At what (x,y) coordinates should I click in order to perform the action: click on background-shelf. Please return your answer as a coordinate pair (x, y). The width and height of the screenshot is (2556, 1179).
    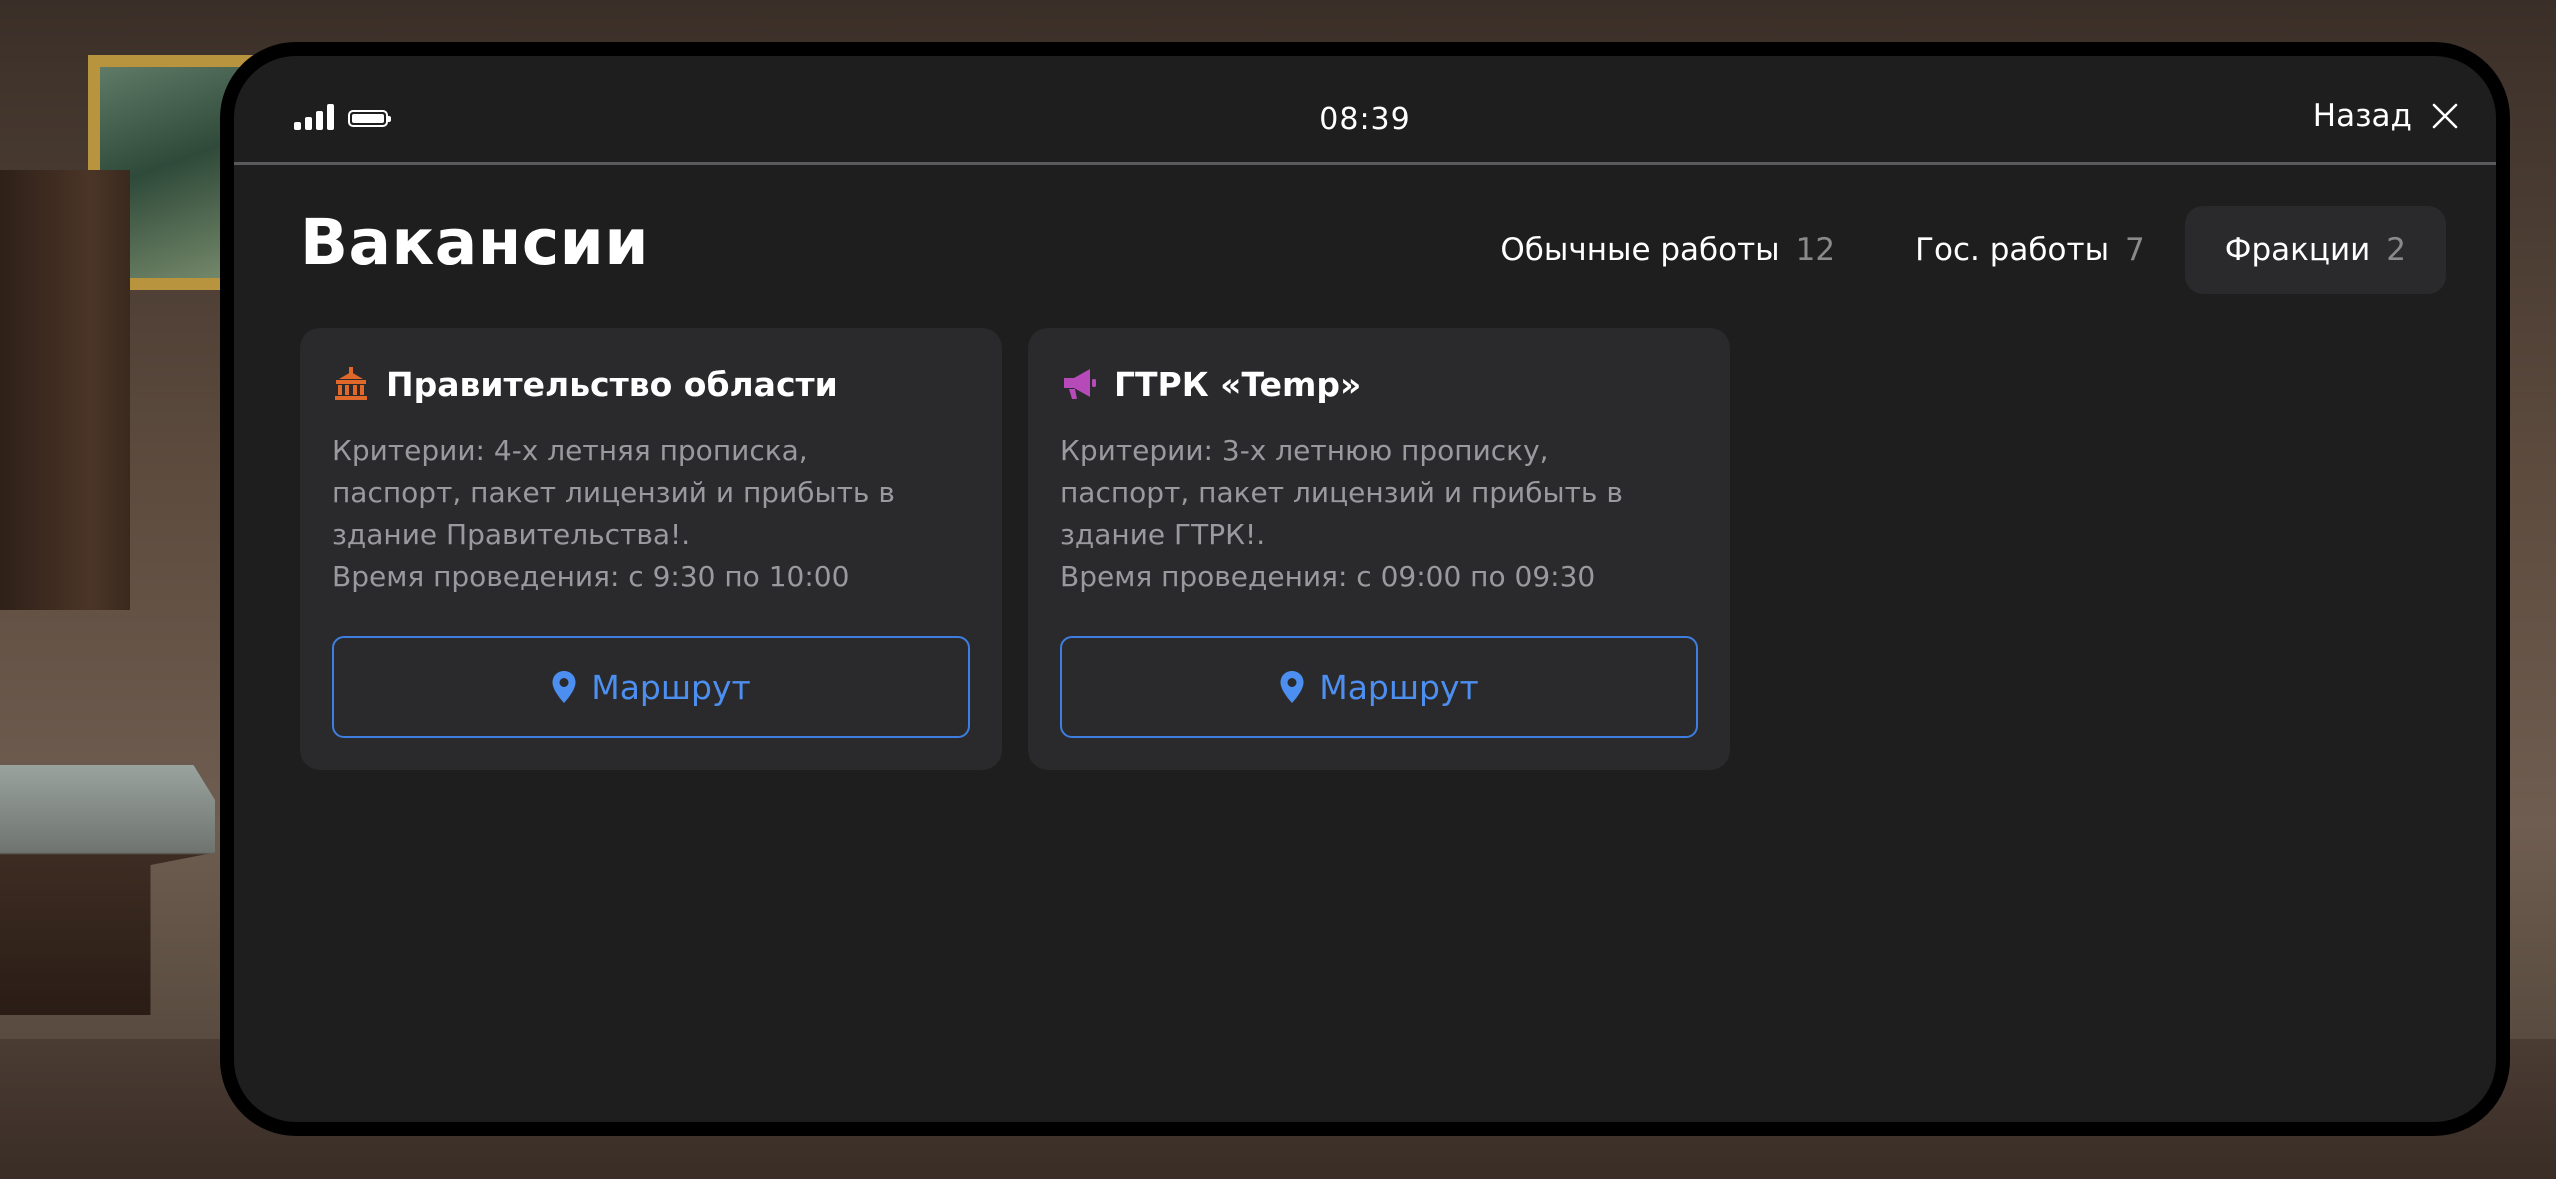
    Looking at the image, I should click on (65, 390).